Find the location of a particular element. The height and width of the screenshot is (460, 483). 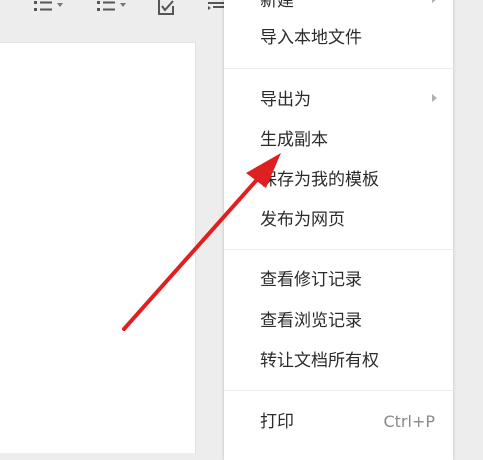

checkbox-icon is located at coordinates (167, 9).